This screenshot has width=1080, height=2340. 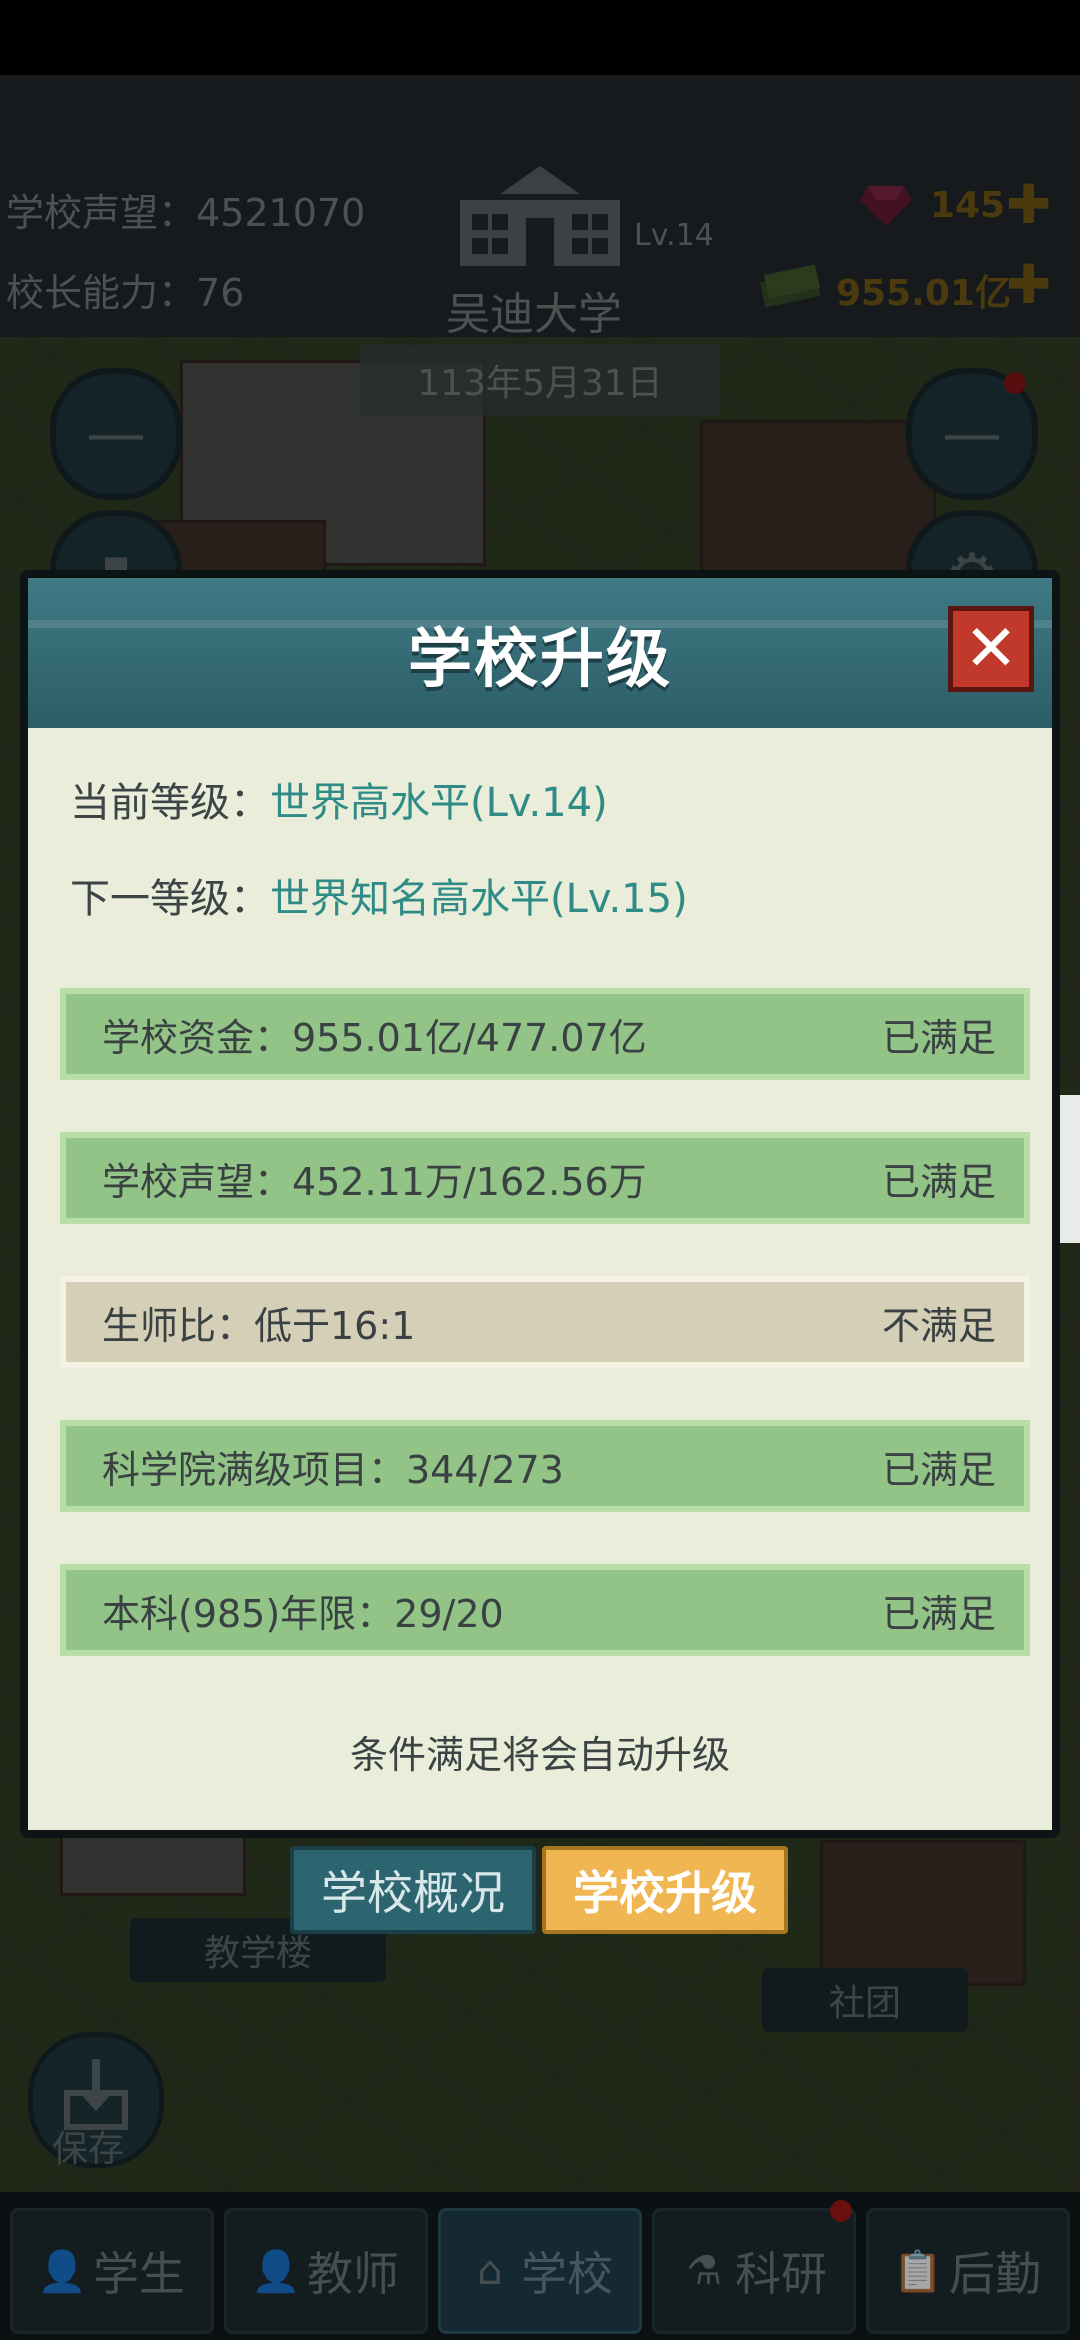 I want to click on next-level-label: 下一等级：, so click(x=170, y=899).